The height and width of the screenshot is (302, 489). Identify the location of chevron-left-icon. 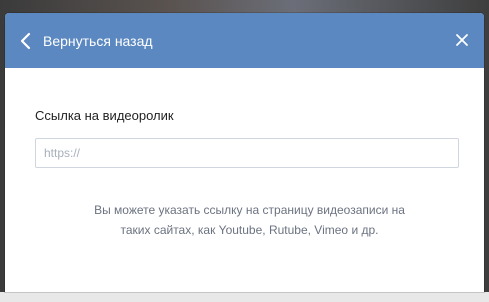
(26, 41).